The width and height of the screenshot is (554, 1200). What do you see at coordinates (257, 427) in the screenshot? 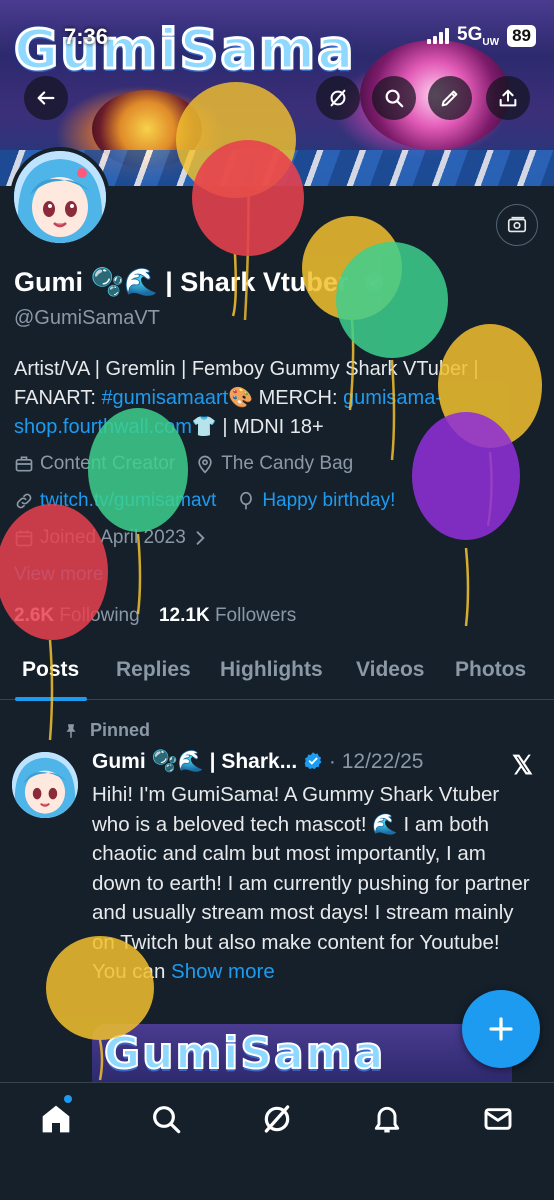
I see `bio-text-3: 👕 | MDNI 18+` at bounding box center [257, 427].